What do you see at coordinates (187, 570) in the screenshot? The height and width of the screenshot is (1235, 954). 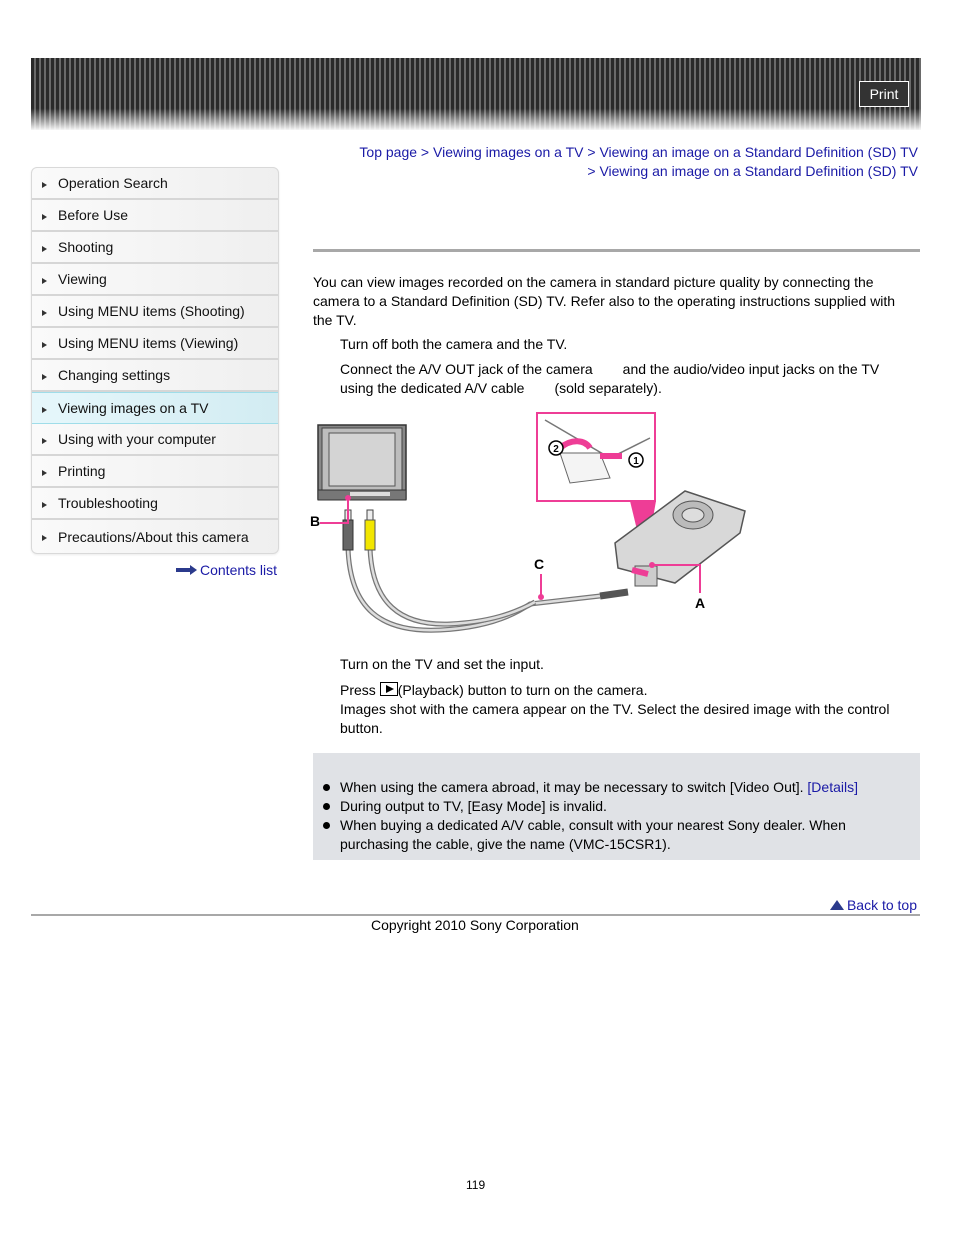 I see `arrow-right-icon` at bounding box center [187, 570].